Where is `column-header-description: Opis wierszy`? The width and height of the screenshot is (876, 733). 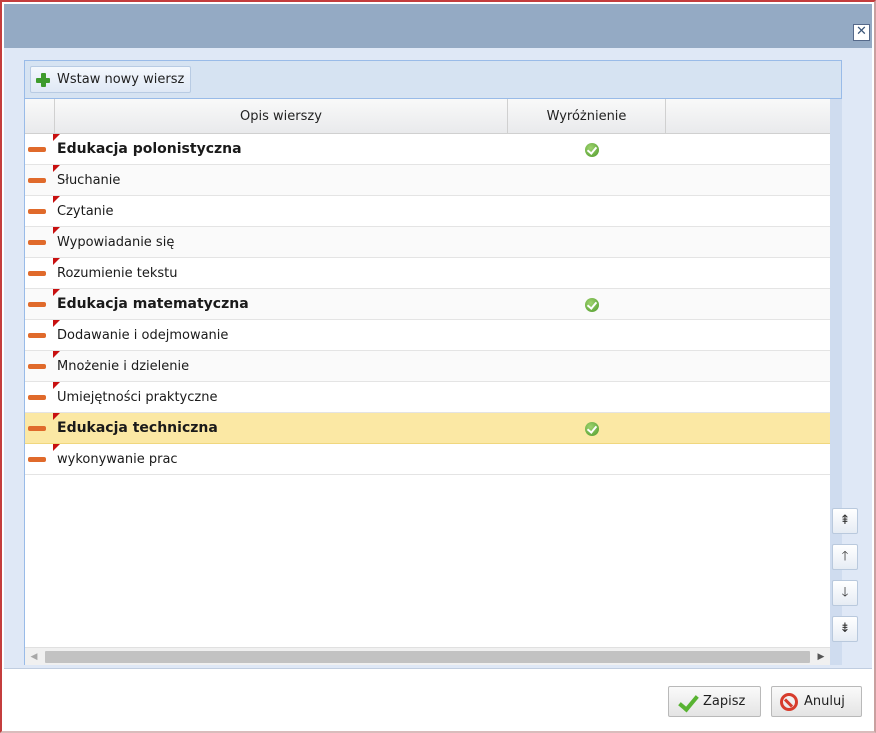 column-header-description: Opis wierszy is located at coordinates (281, 116).